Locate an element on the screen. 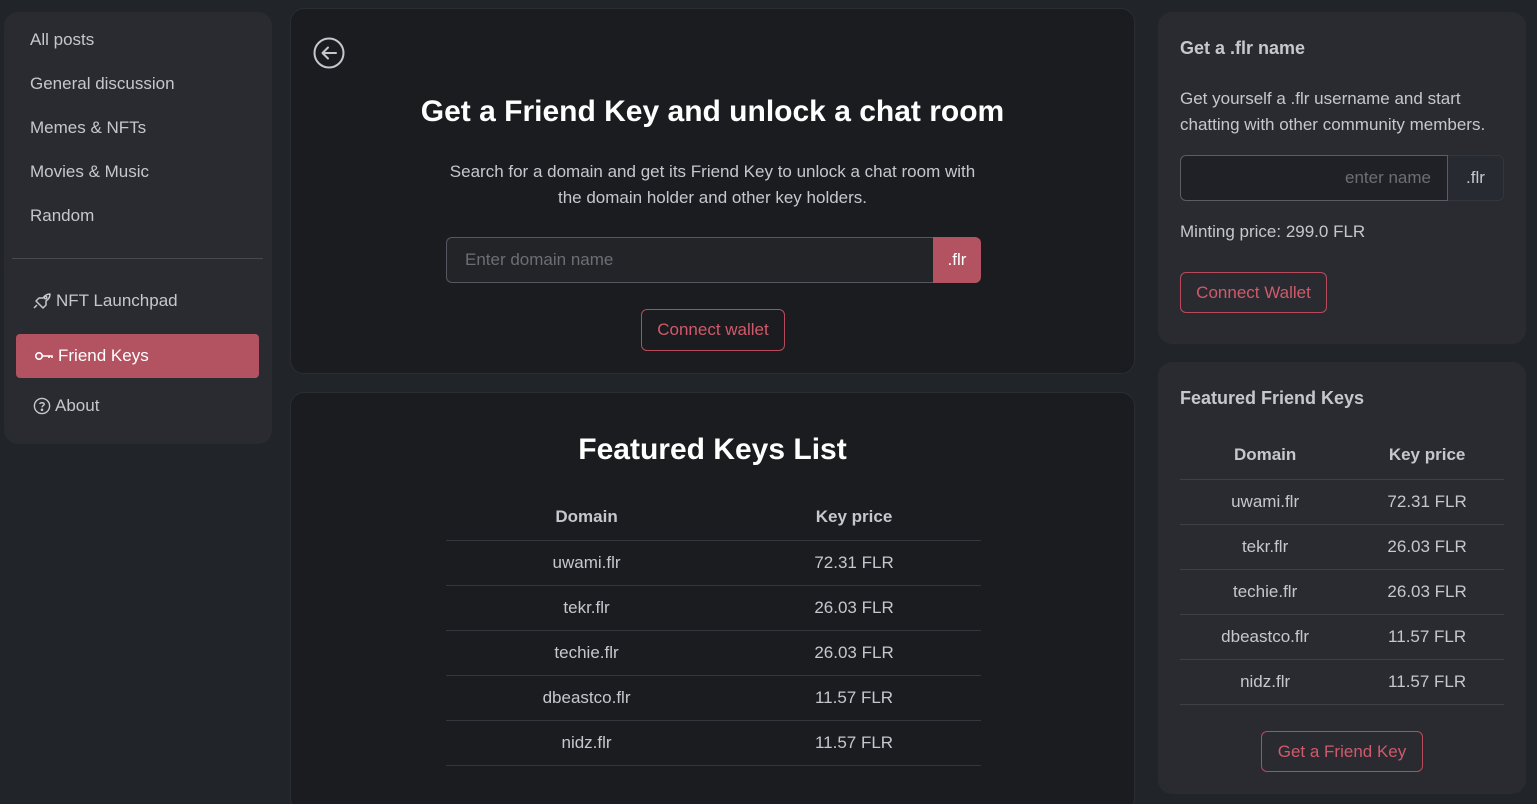 The height and width of the screenshot is (804, 1537). connect-wallet-button: Connect wallet is located at coordinates (713, 330).